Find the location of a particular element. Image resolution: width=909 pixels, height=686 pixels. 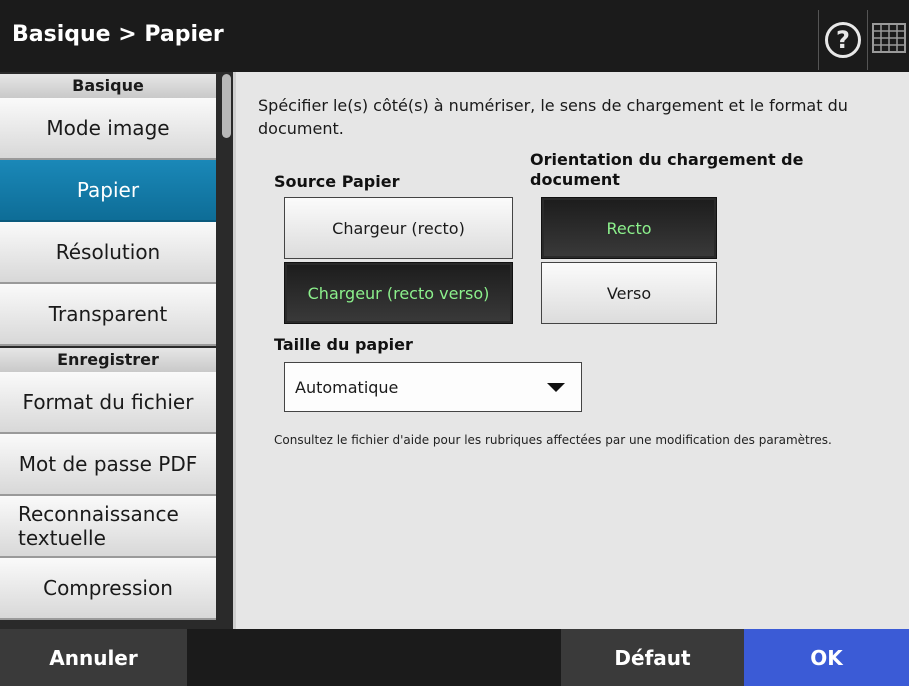

sidebar-item-resolution: Résolution is located at coordinates (108, 253).